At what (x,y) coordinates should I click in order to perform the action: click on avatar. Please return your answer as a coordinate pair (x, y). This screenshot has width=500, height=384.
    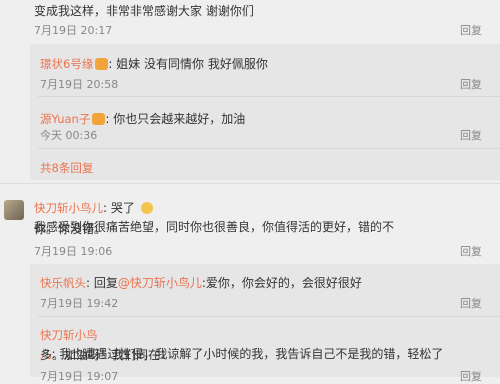
    Looking at the image, I should click on (14, 210).